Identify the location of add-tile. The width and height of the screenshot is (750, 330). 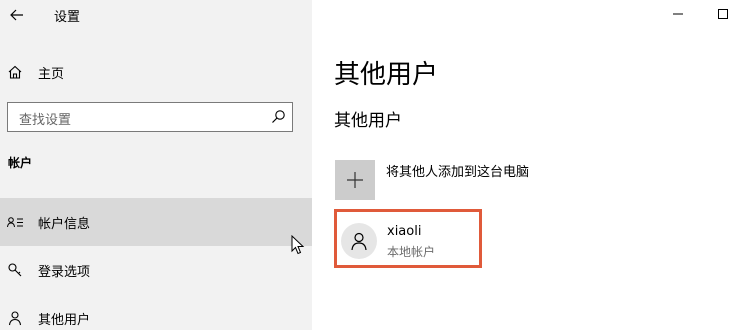
(355, 180).